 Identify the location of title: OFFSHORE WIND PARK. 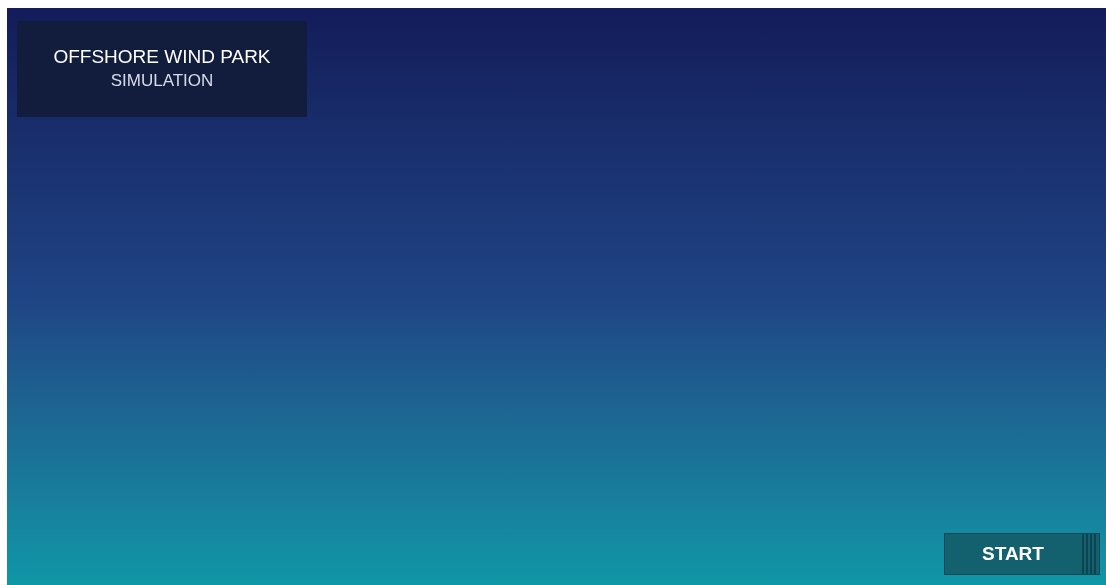
(162, 57).